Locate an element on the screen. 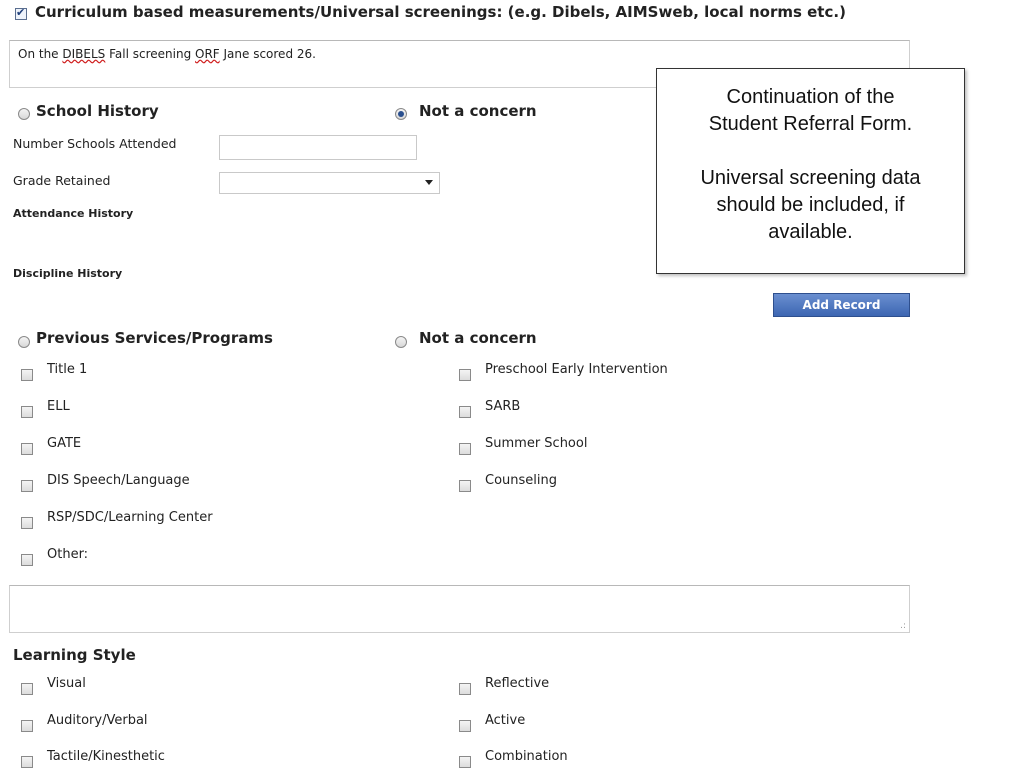 This screenshot has height=768, width=1024. callout-line: should be included, if is located at coordinates (810, 205).